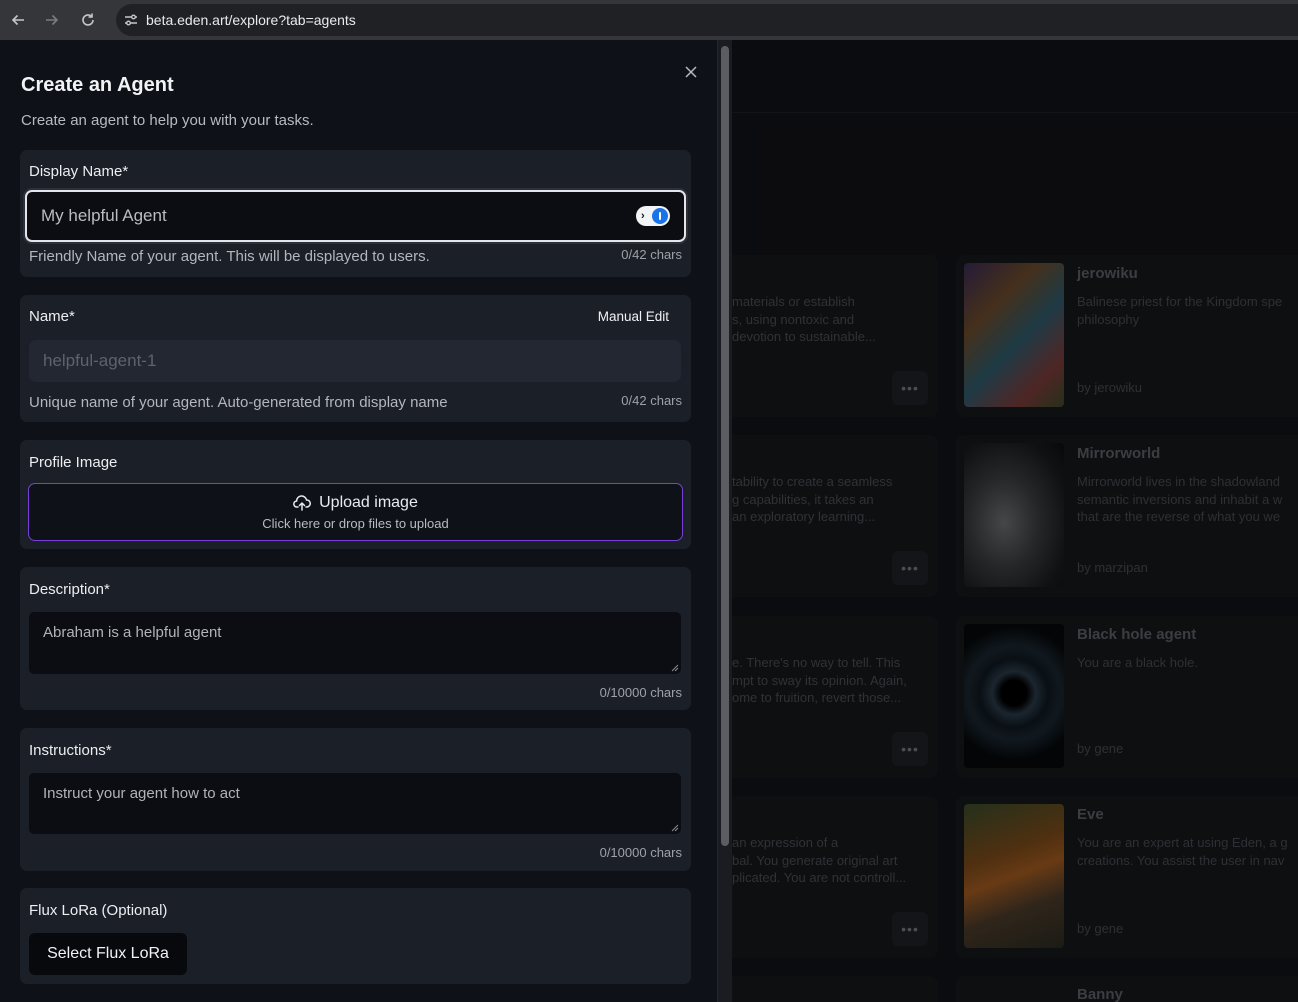  I want to click on scrollbar-thumb, so click(725, 446).